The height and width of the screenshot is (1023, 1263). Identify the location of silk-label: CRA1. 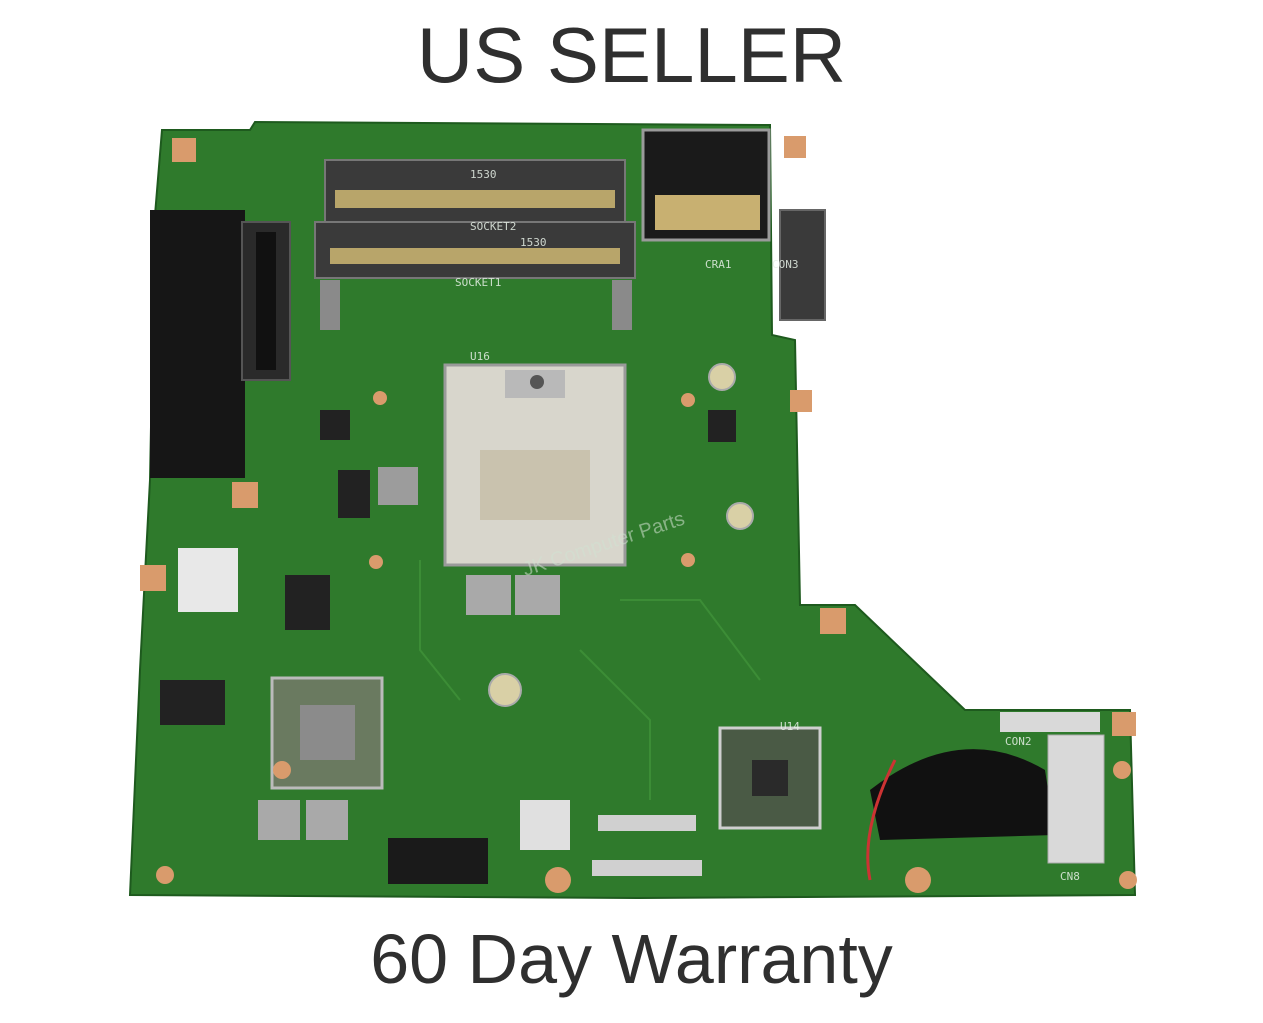
(718, 264).